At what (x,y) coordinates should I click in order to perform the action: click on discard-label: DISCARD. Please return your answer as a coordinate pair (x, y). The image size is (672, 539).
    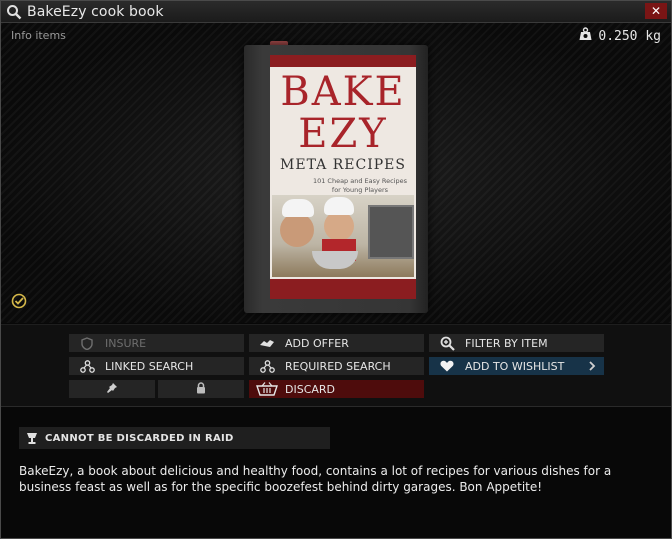
    Looking at the image, I should click on (310, 389).